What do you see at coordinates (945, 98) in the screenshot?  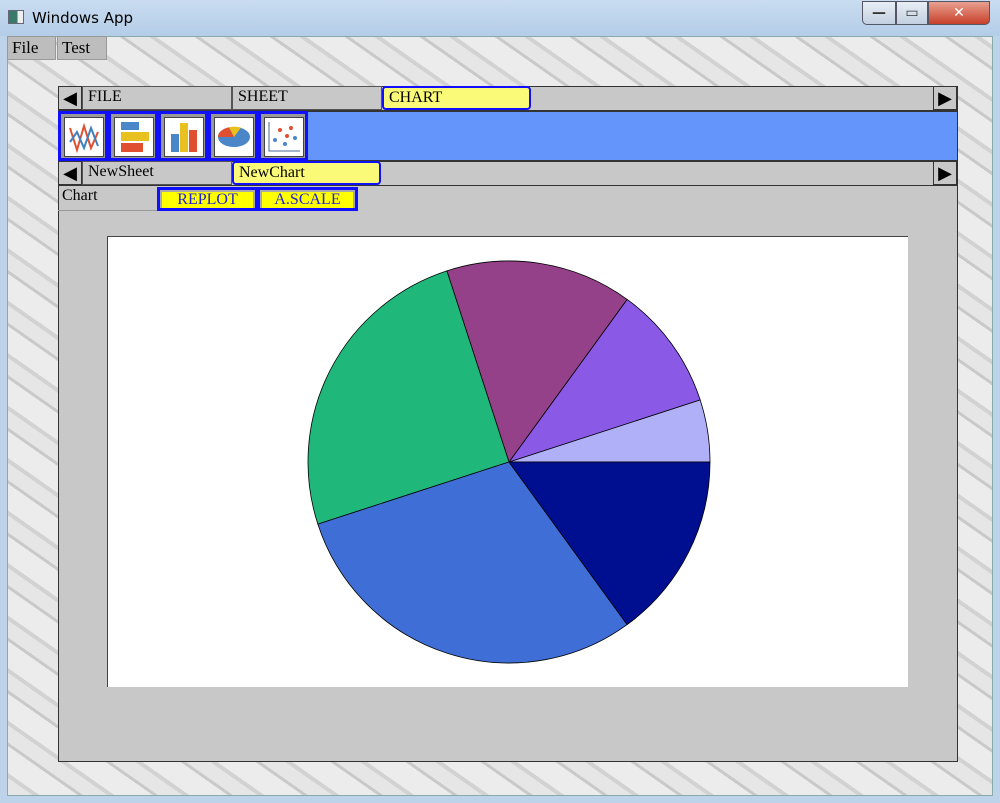 I see `tab-scroll-right: ▶` at bounding box center [945, 98].